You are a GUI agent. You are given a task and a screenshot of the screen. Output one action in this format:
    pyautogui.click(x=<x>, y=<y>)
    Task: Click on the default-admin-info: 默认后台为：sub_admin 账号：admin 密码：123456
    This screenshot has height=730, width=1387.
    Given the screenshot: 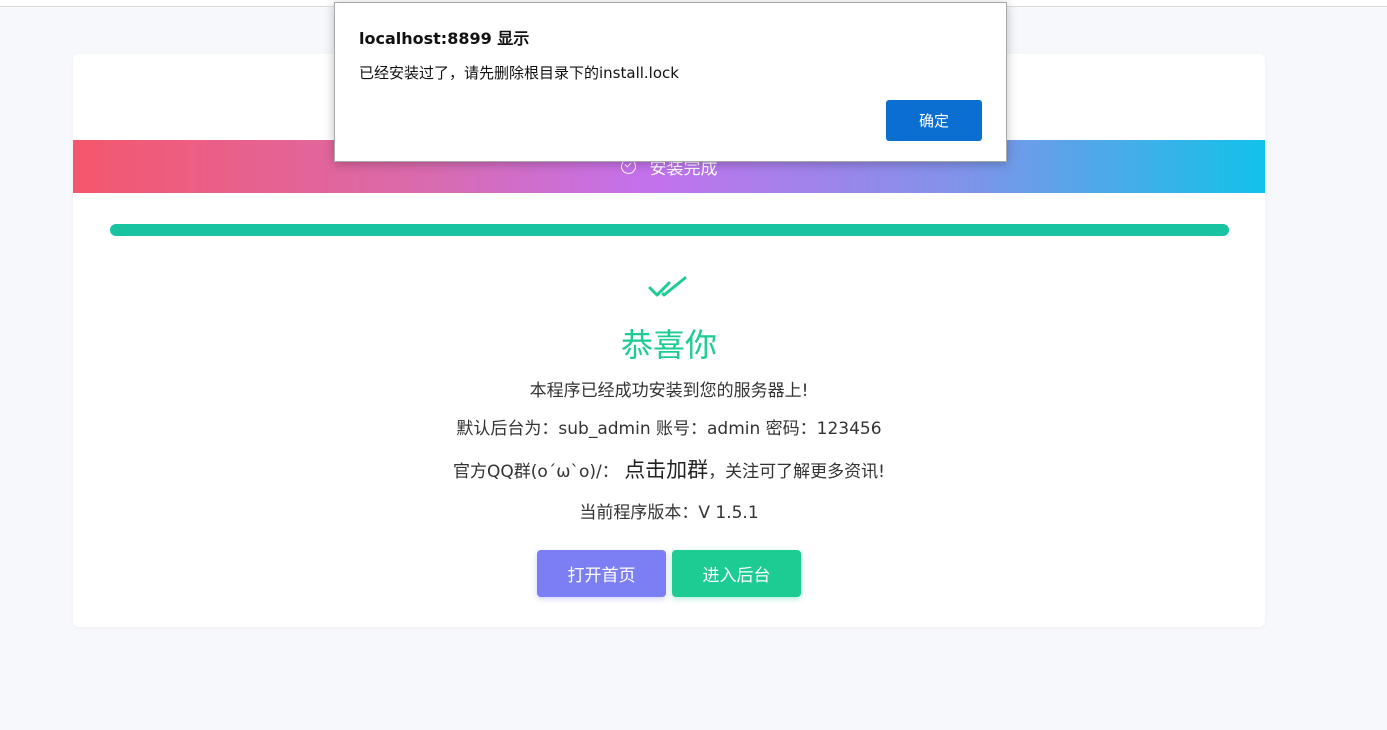 What is the action you would take?
    pyautogui.click(x=669, y=429)
    